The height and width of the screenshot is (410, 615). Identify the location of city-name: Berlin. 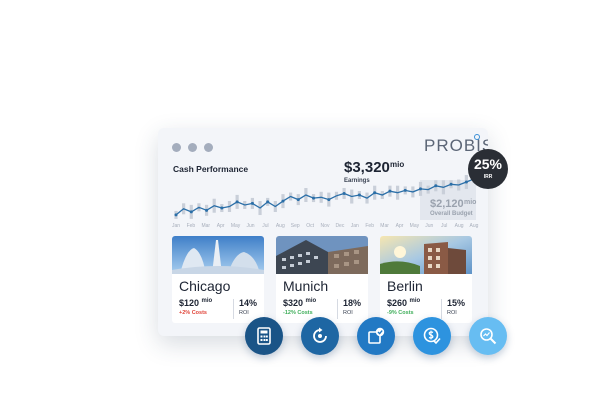
(405, 286).